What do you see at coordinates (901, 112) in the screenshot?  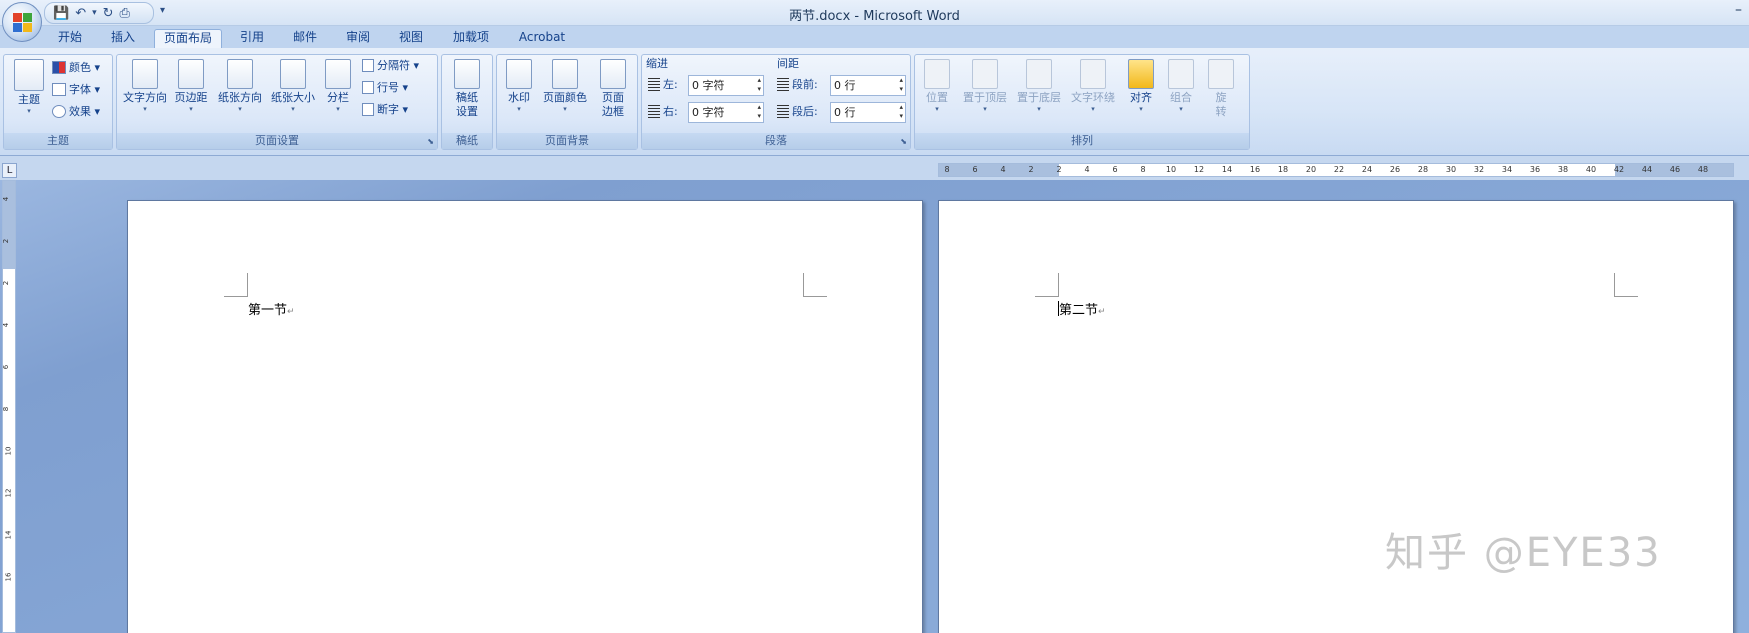 I see `spacing-after-spinner-icon: ▴ ▾` at bounding box center [901, 112].